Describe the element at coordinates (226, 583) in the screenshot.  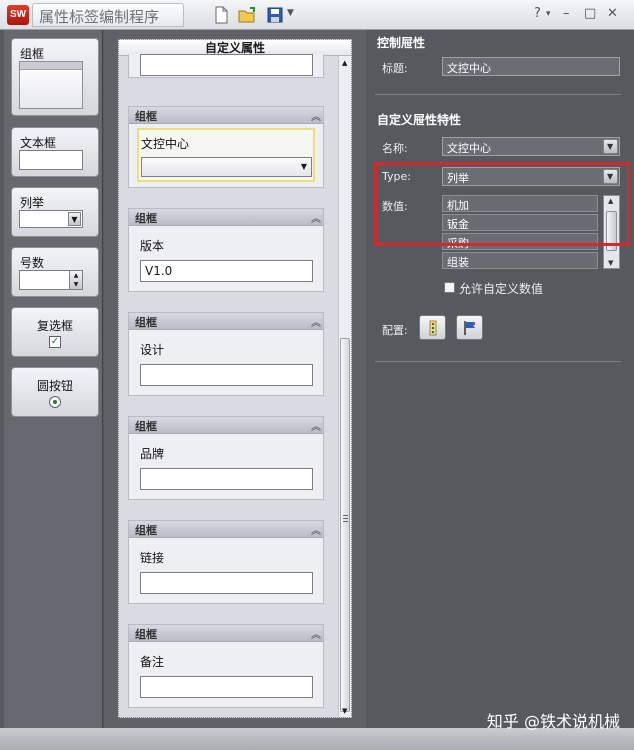
I see `link-field` at that location.